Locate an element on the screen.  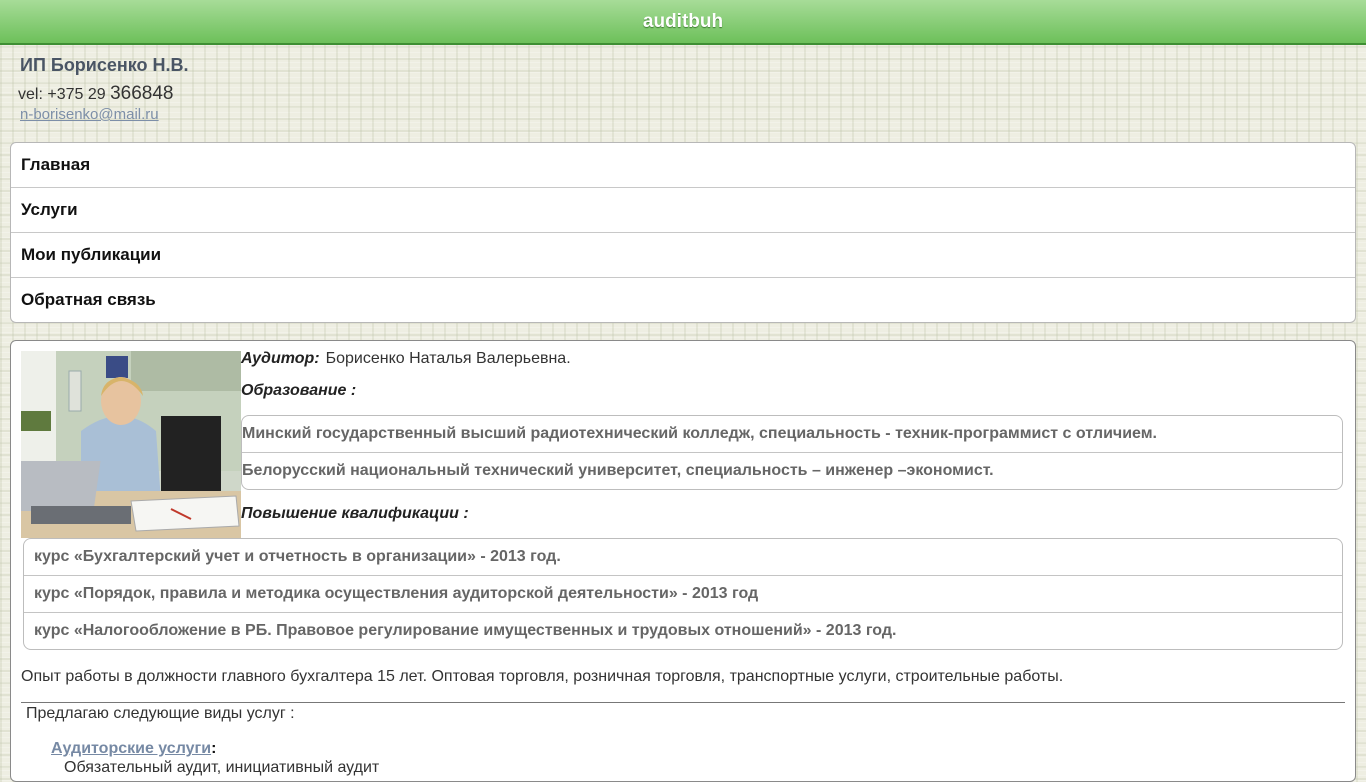
divider is located at coordinates (683, 702).